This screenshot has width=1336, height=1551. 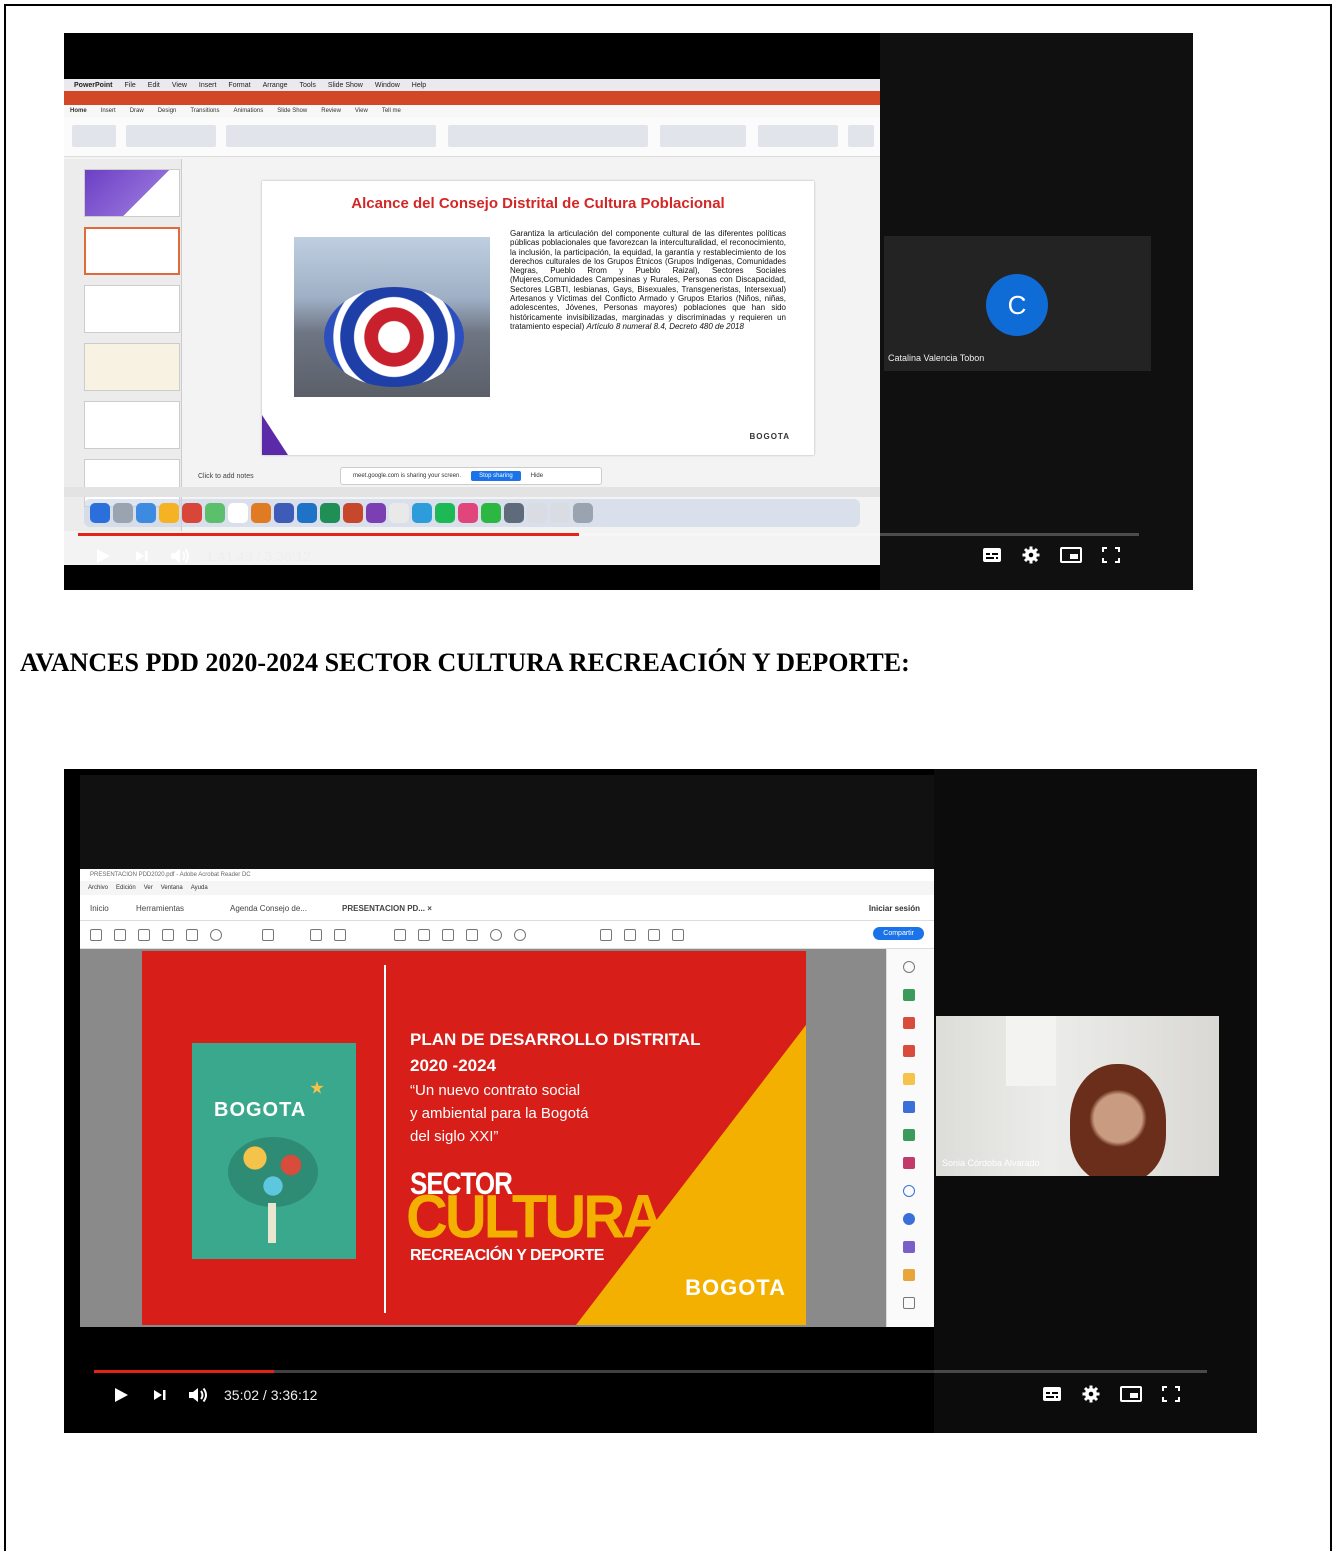 I want to click on hide-button: Hide, so click(x=537, y=476).